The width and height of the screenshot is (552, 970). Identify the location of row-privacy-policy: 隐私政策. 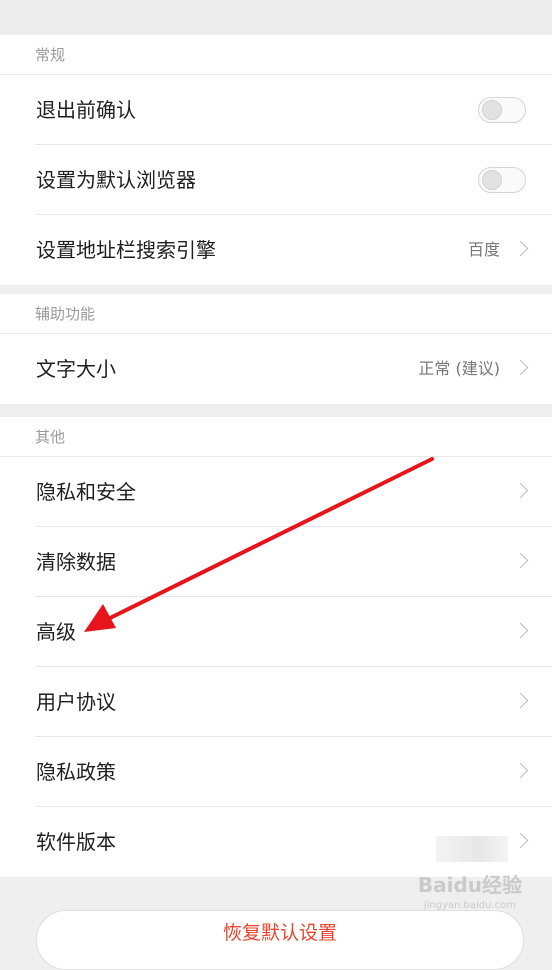
(293, 772).